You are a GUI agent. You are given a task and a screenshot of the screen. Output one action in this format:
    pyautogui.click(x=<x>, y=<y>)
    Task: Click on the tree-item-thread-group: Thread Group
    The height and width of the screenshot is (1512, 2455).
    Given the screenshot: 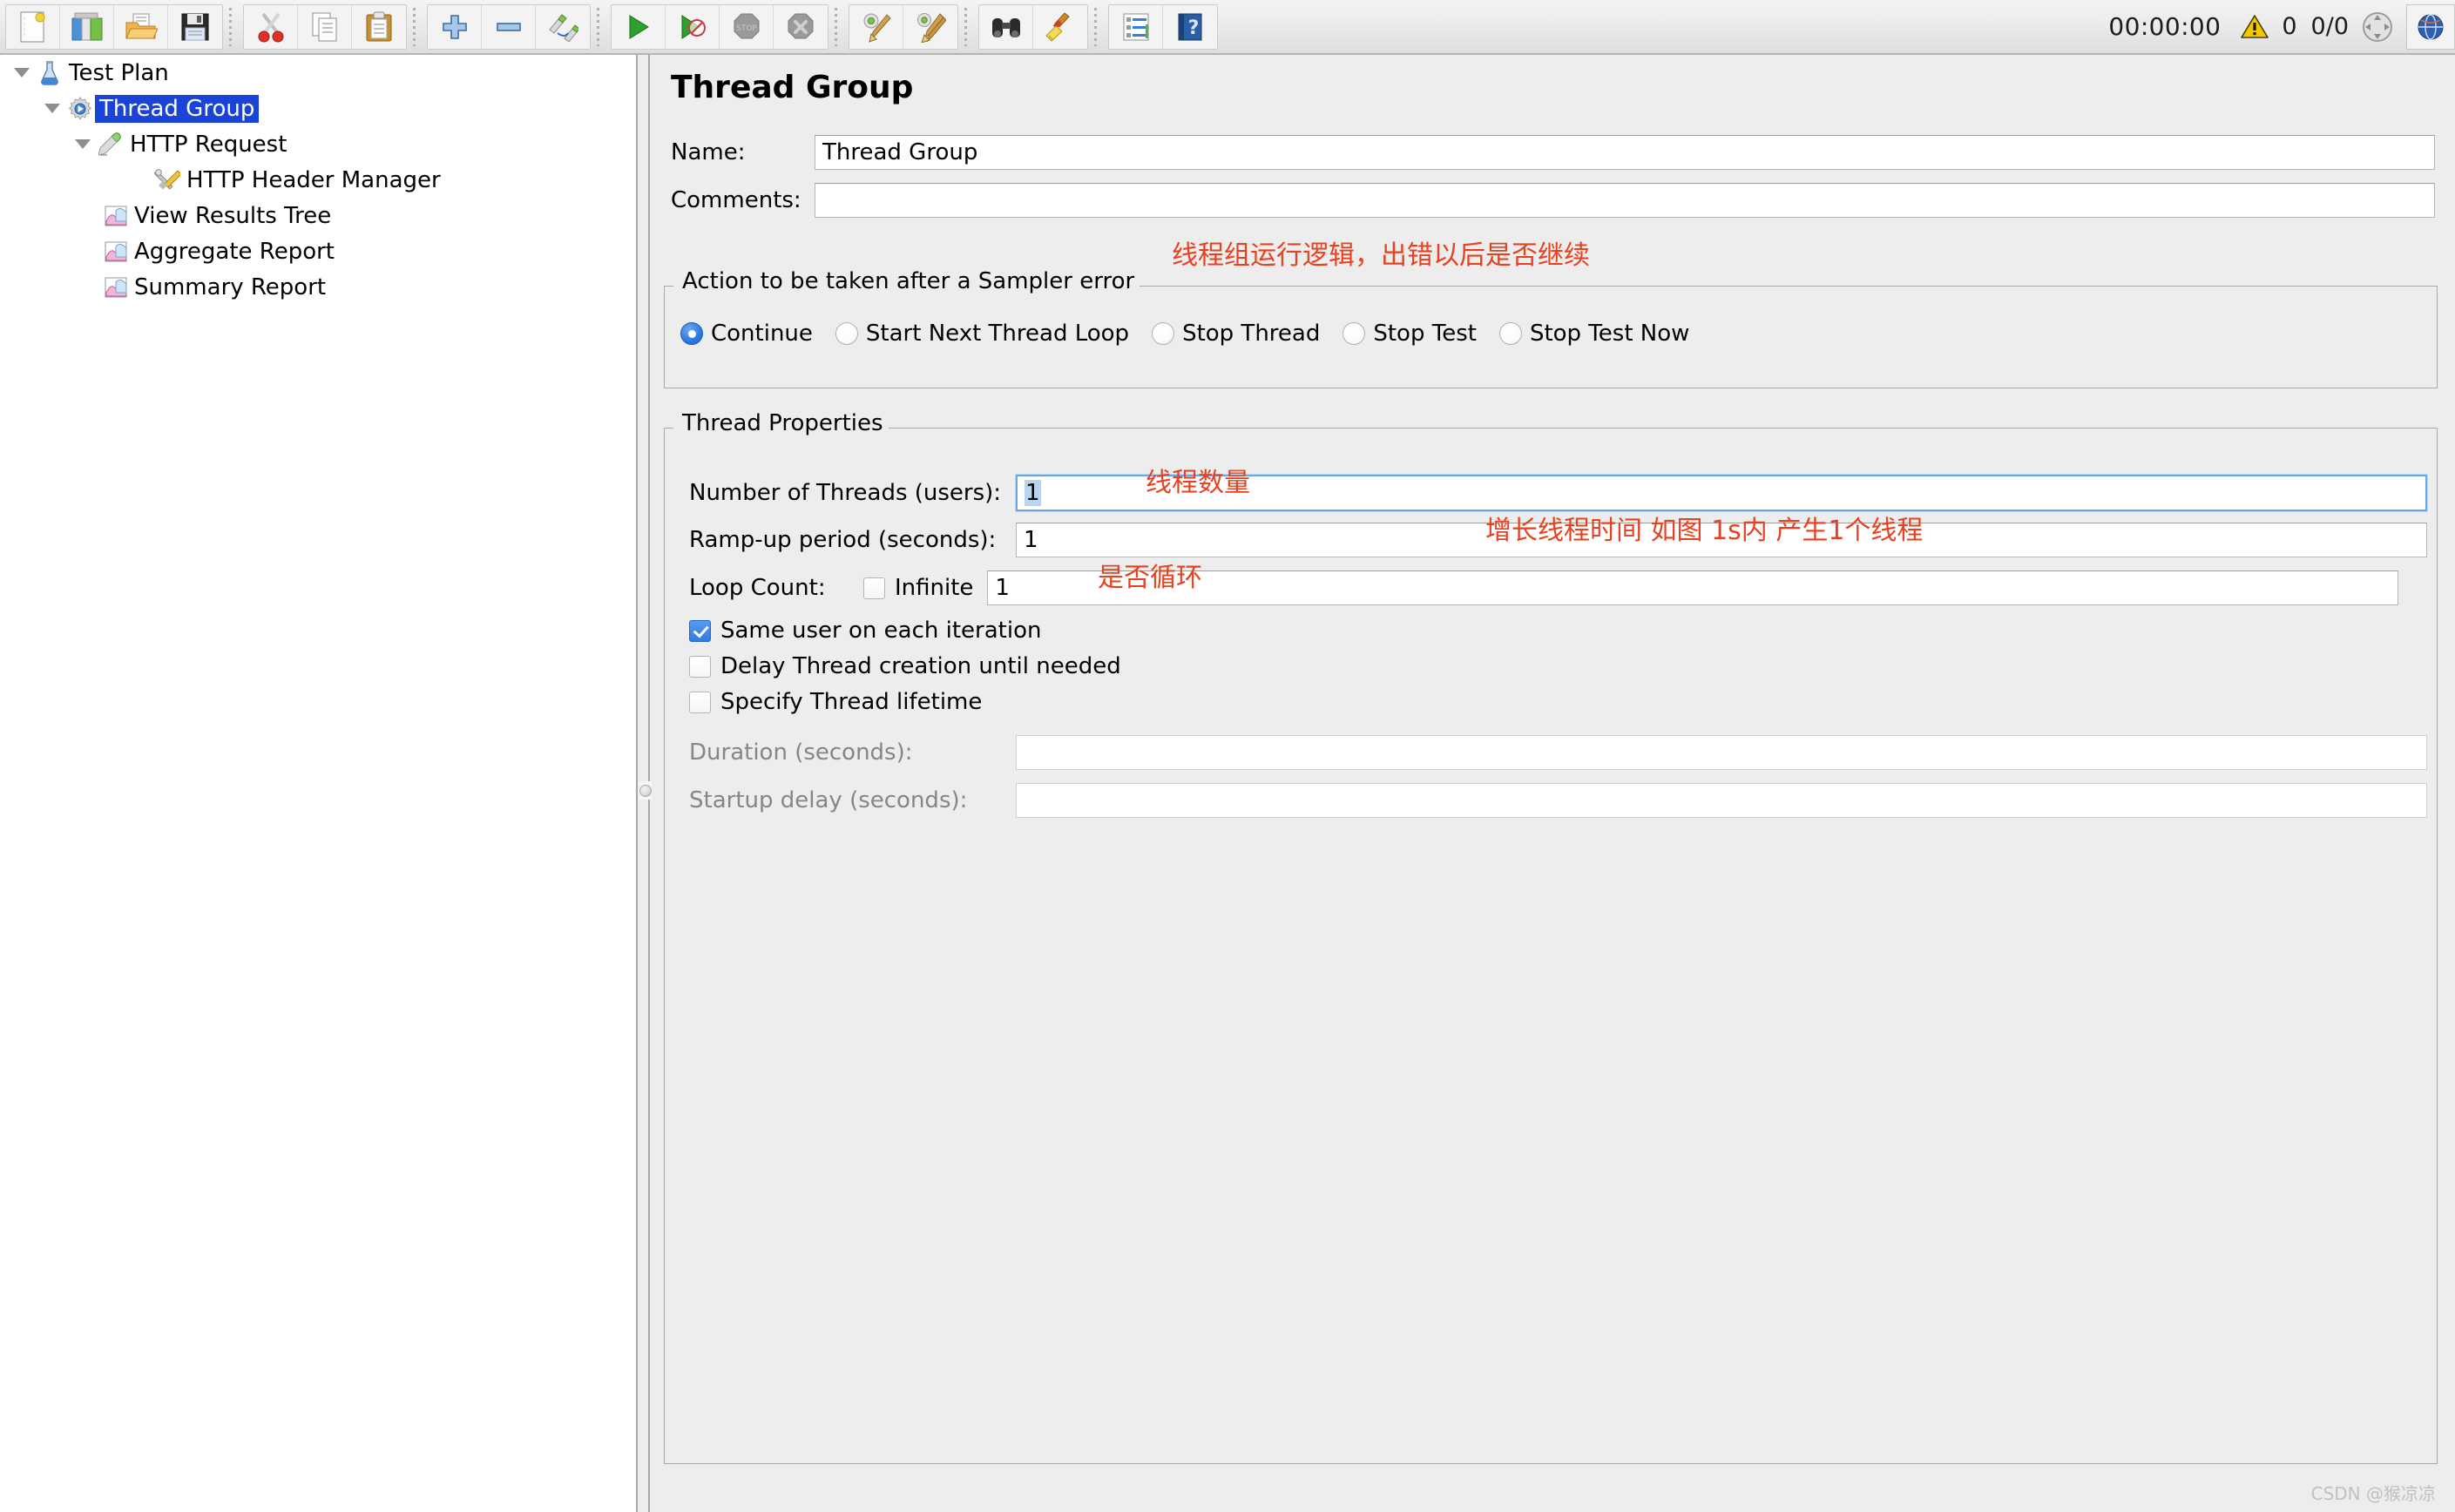 What is the action you would take?
    pyautogui.click(x=317, y=108)
    